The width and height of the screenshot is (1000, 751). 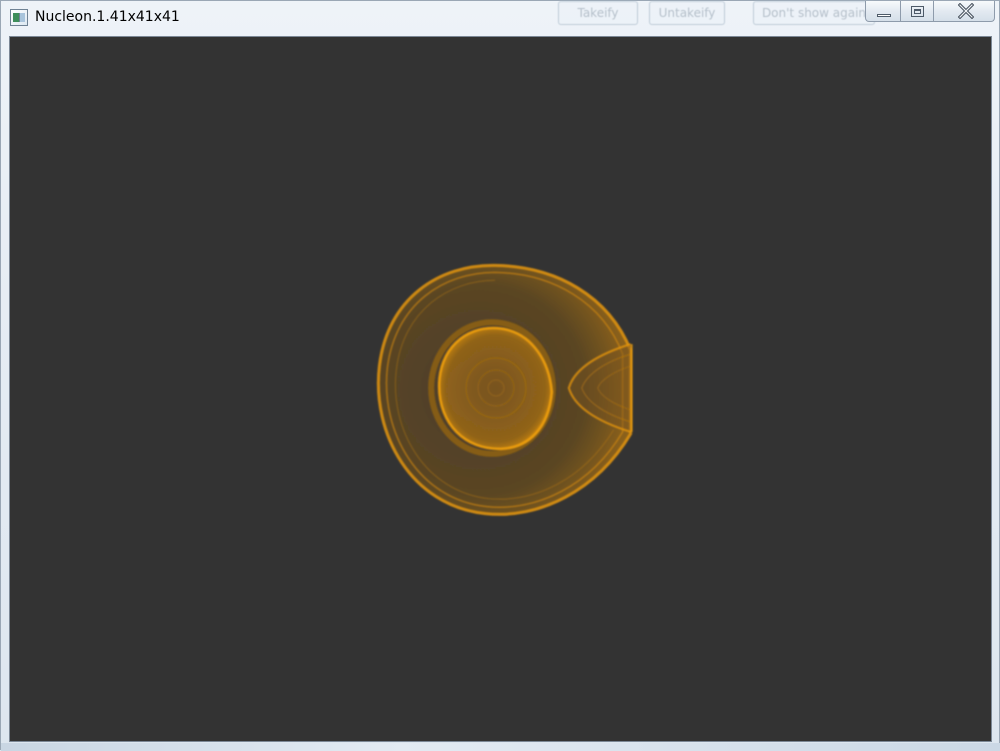 I want to click on minimize-button, so click(x=883, y=11).